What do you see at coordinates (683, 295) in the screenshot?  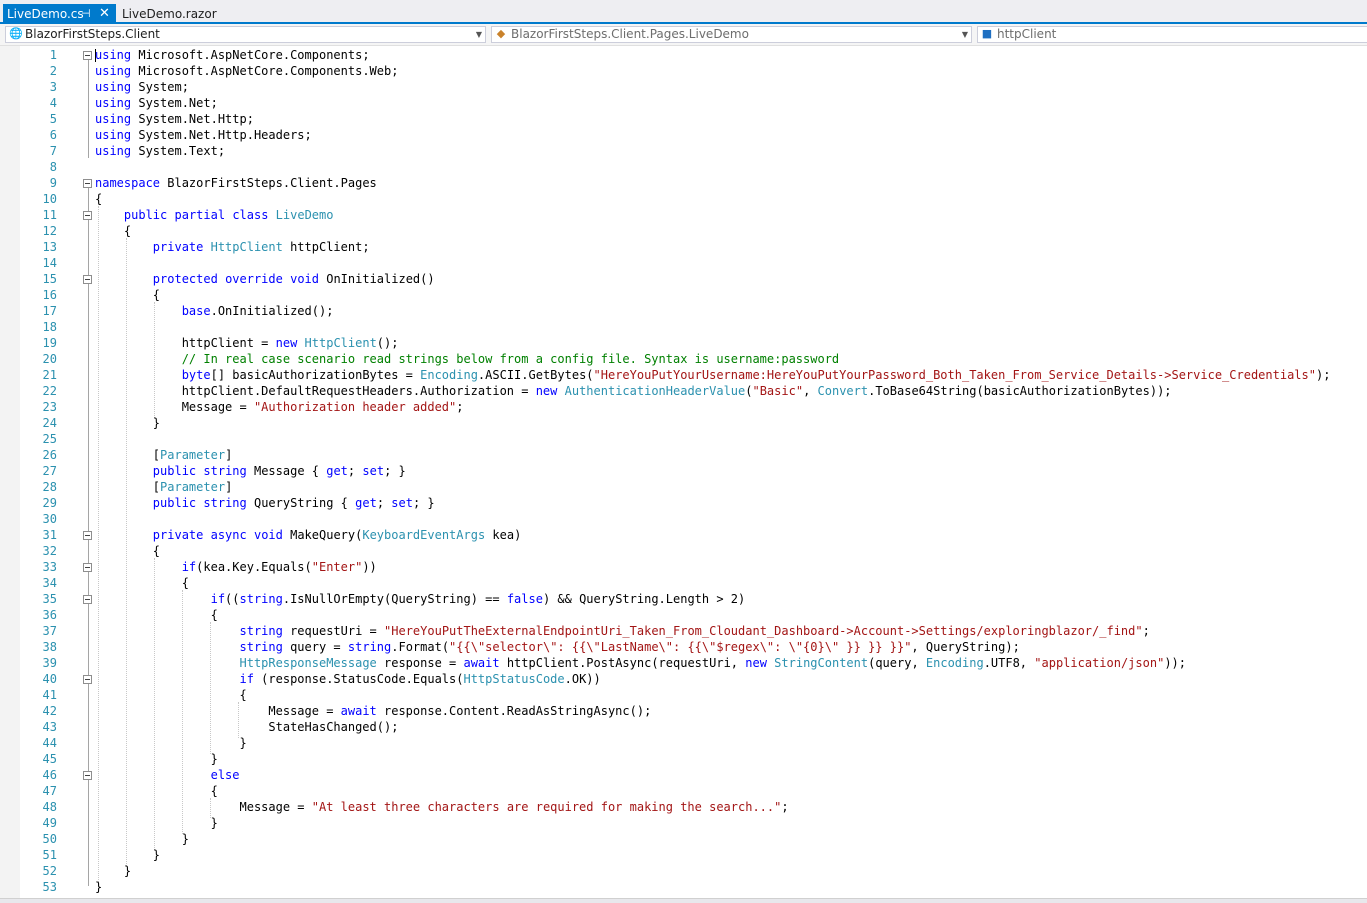 I see `code-line: 16 {` at bounding box center [683, 295].